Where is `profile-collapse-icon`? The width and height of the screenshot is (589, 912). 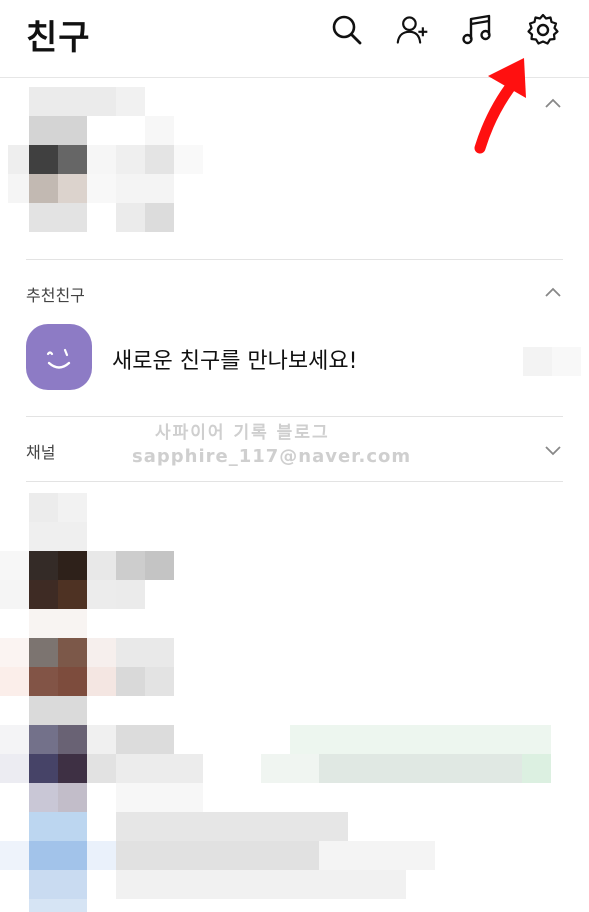
profile-collapse-icon is located at coordinates (553, 103).